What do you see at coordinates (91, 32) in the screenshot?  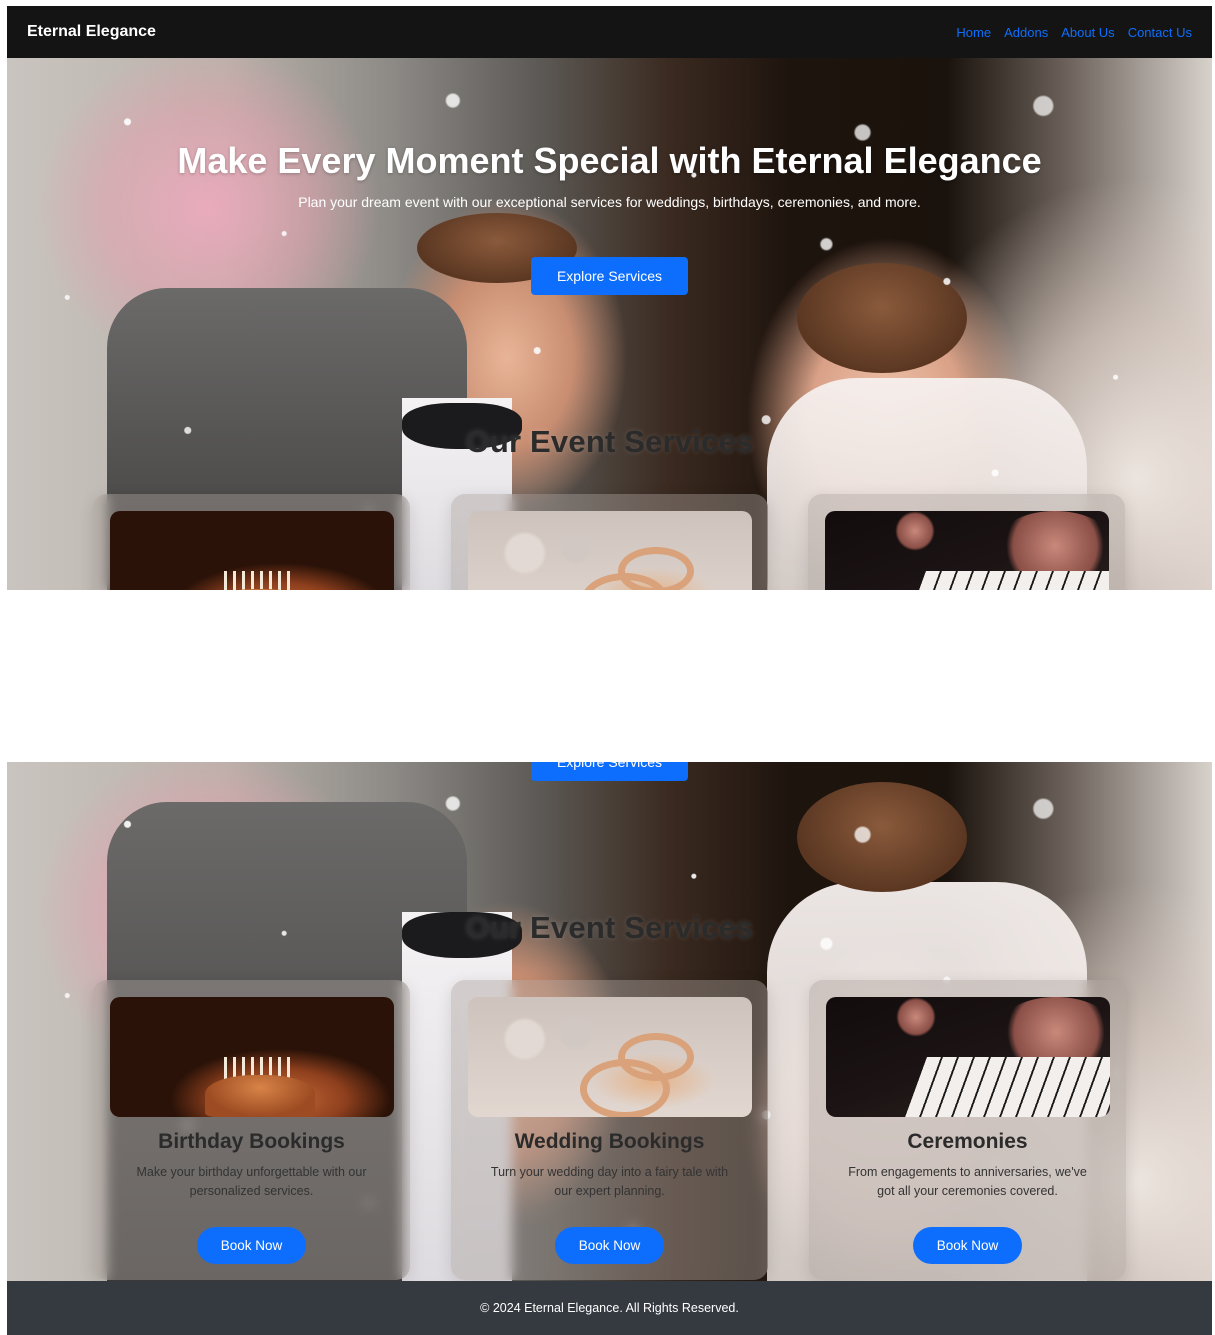 I see `brand-logo: Eternal Elegance` at bounding box center [91, 32].